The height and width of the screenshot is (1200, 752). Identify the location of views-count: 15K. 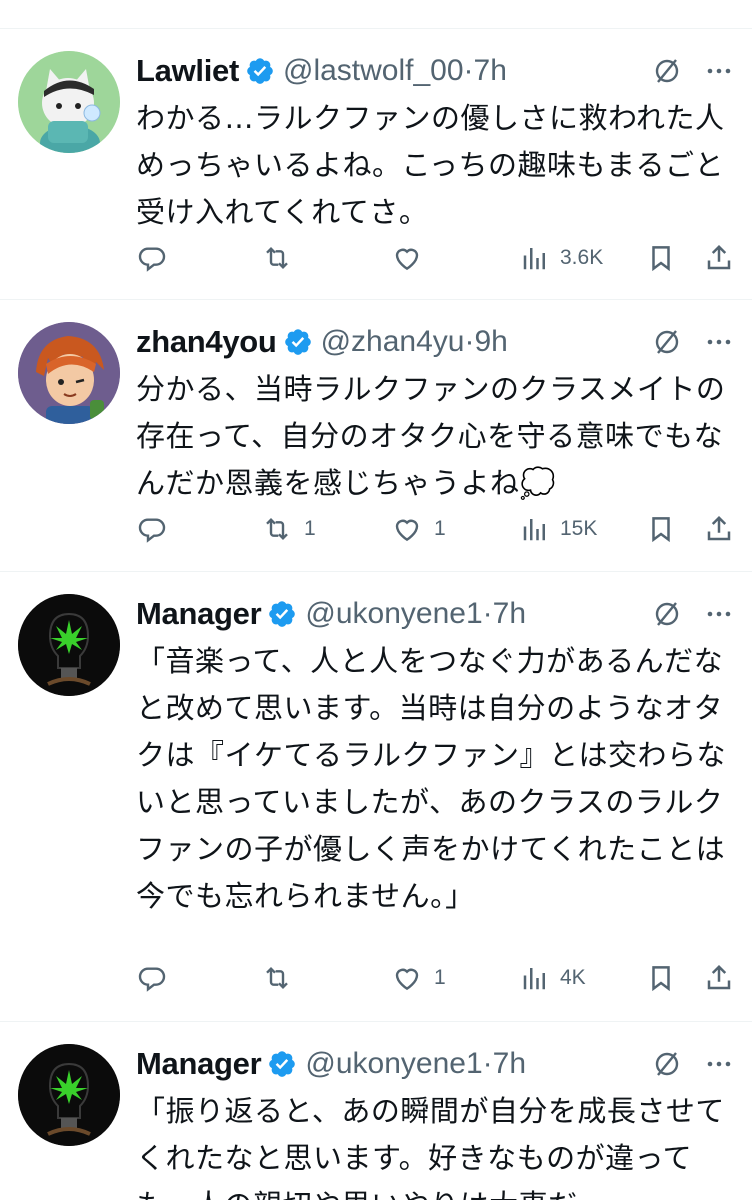
(579, 528).